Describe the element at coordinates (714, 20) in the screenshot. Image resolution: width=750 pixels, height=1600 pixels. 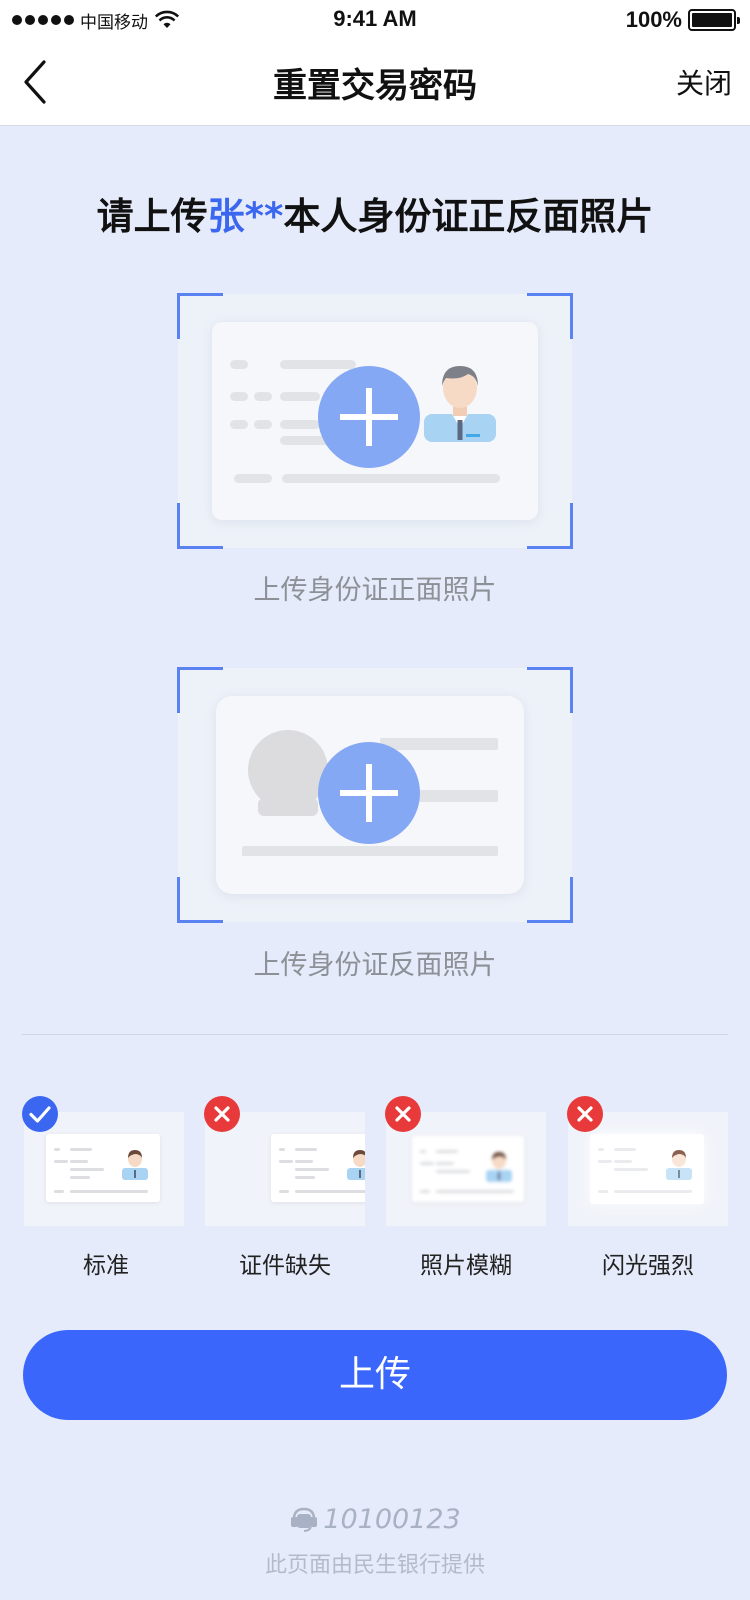
I see `battery-icon` at that location.